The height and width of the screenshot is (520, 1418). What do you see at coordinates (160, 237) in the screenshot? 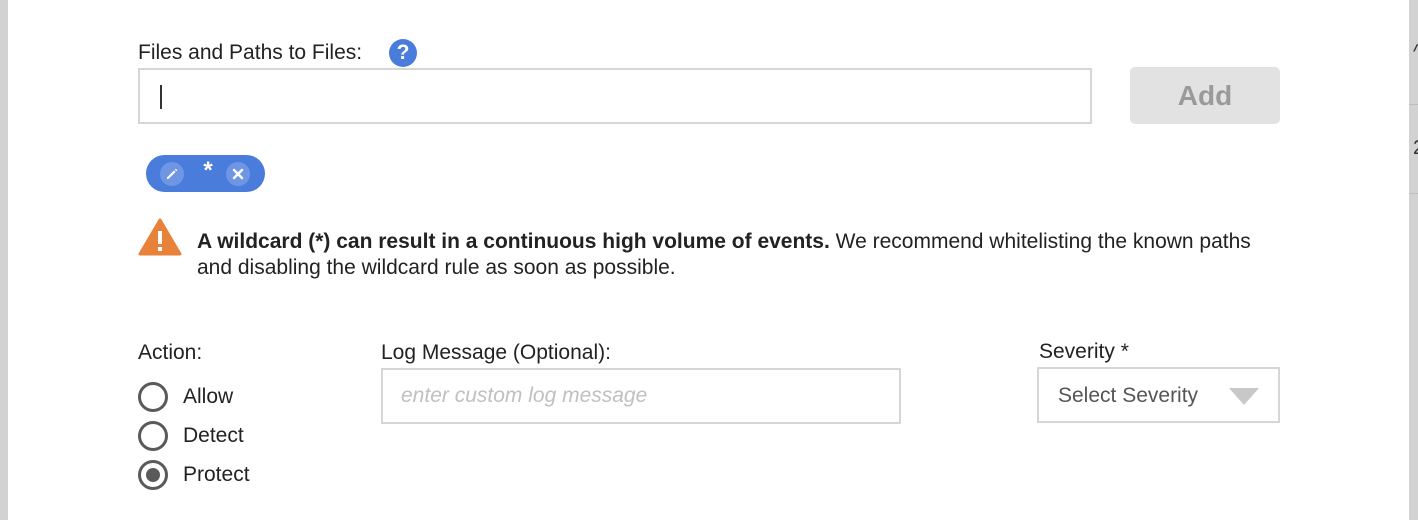
I see `warning-triangle-icon` at bounding box center [160, 237].